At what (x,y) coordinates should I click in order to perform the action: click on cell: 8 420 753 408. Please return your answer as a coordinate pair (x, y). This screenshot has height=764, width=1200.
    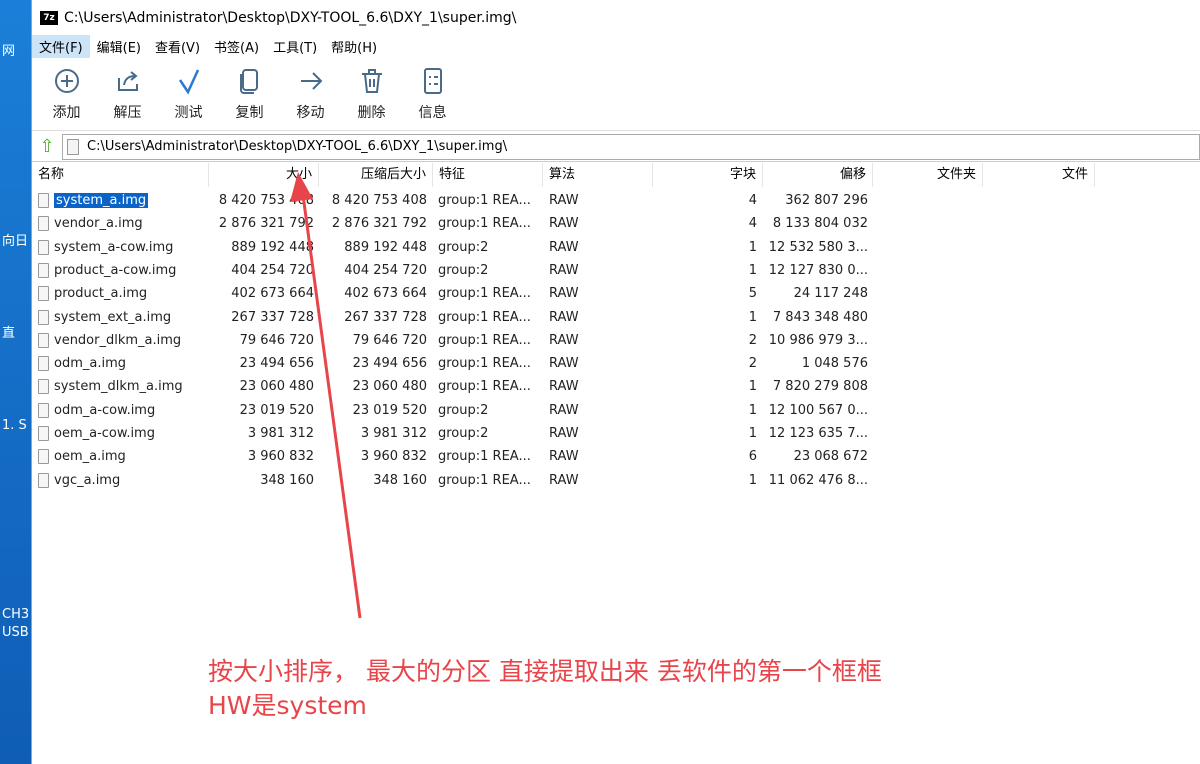
    Looking at the image, I should click on (266, 200).